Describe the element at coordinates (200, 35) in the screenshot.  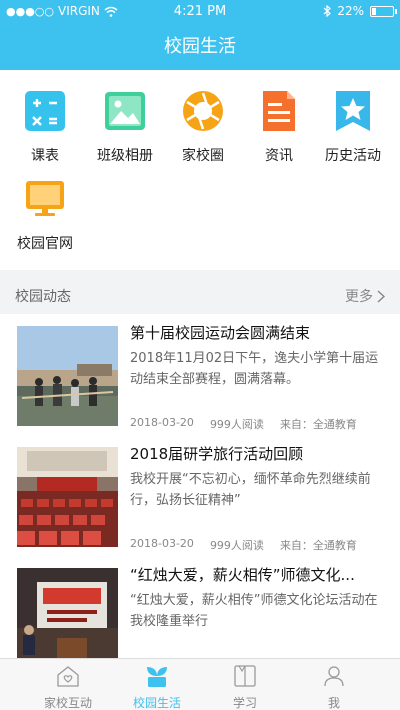
I see `app-header: ●●●○○ VIRGIN 4:21 PM 22% 校园生活` at that location.